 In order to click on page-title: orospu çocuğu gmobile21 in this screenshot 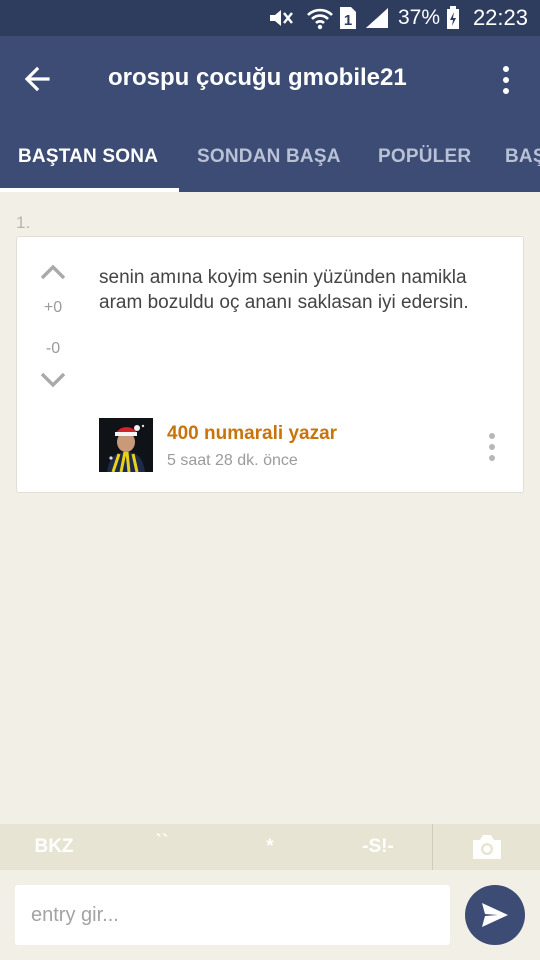, I will do `click(257, 77)`.